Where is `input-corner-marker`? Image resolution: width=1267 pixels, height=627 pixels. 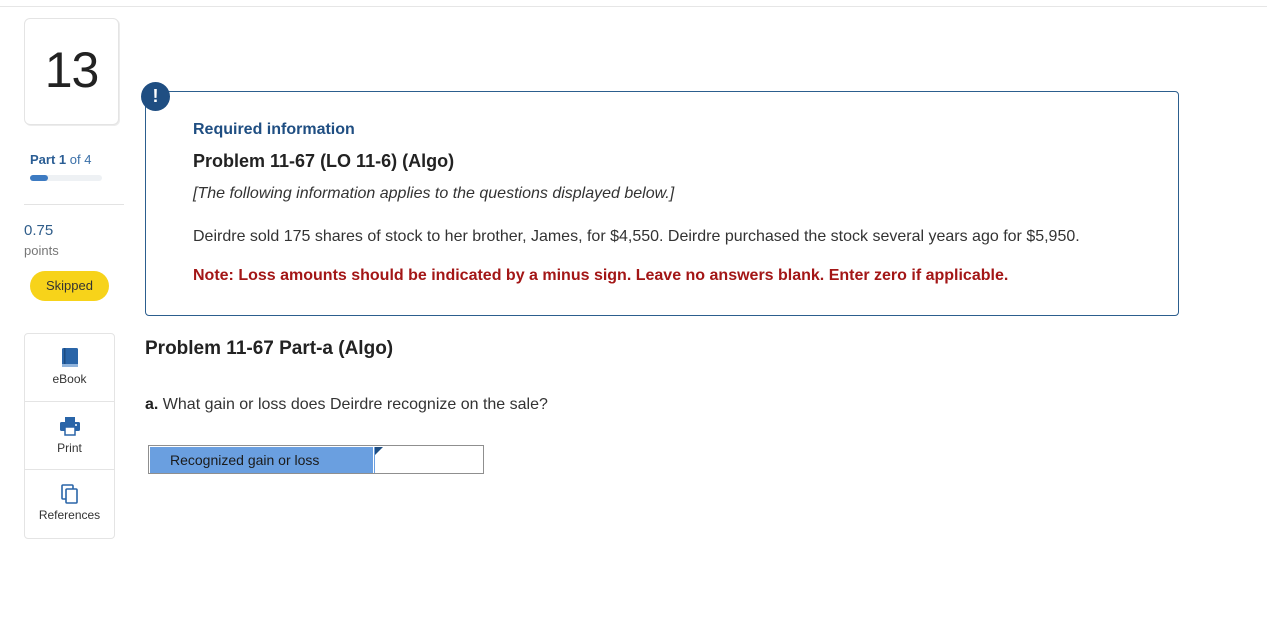
input-corner-marker is located at coordinates (379, 451).